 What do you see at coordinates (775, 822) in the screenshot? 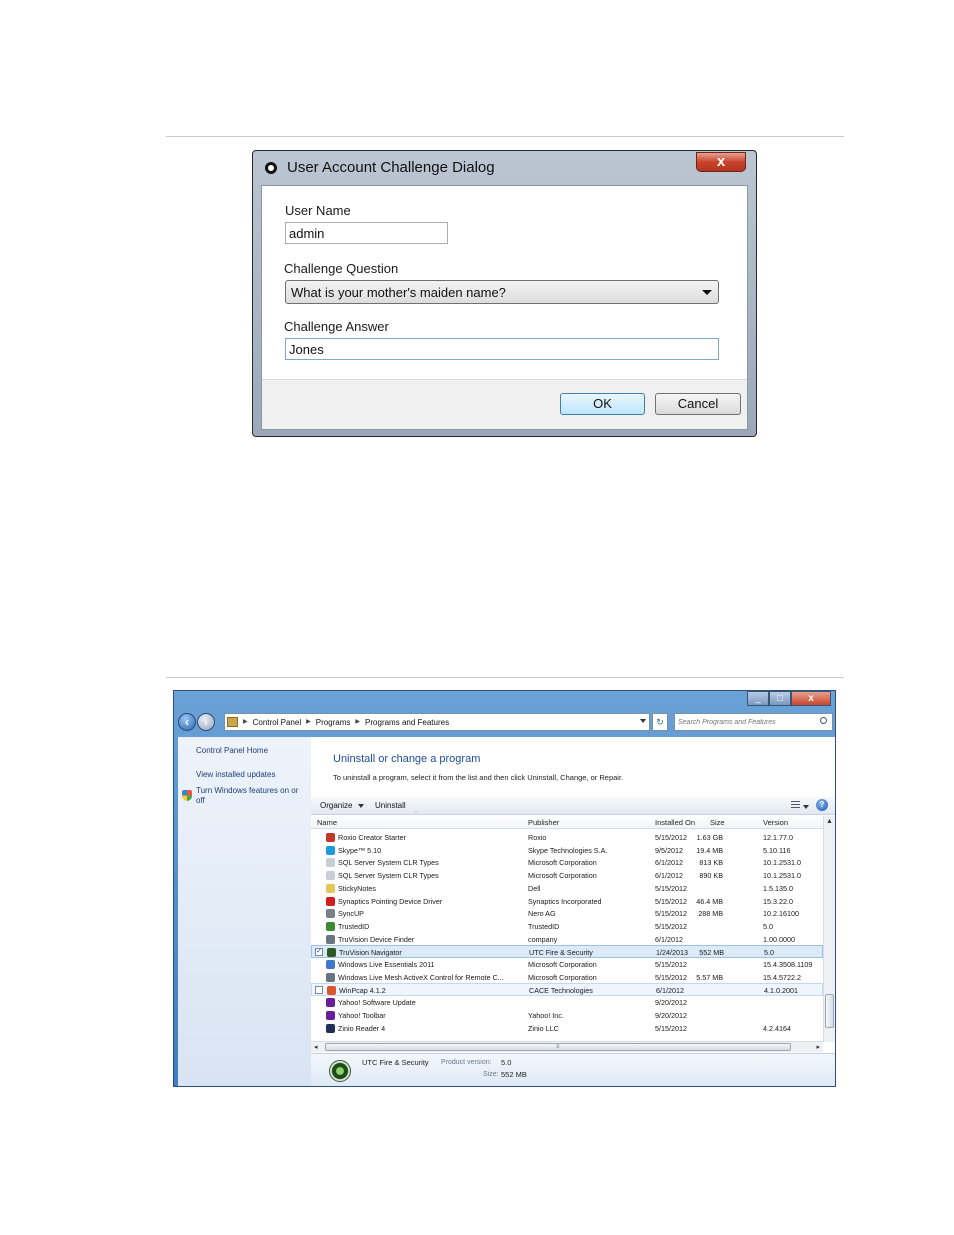
I see `column-version: Version` at bounding box center [775, 822].